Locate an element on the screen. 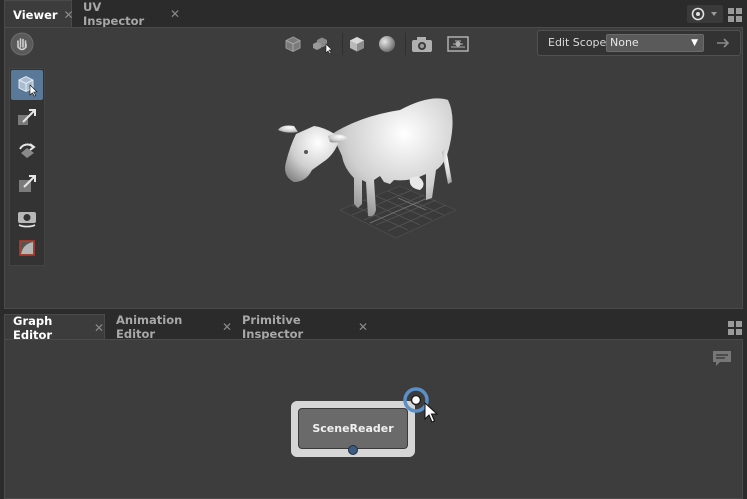 This screenshot has height=499, width=747. camera-tool-button is located at coordinates (27, 217).